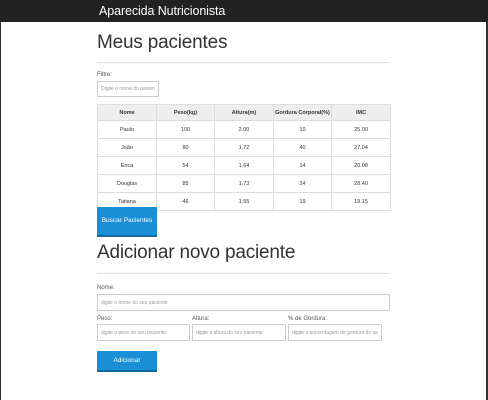 The image size is (488, 400). What do you see at coordinates (361, 201) in the screenshot?
I see `cell-bmi: 19.15` at bounding box center [361, 201].